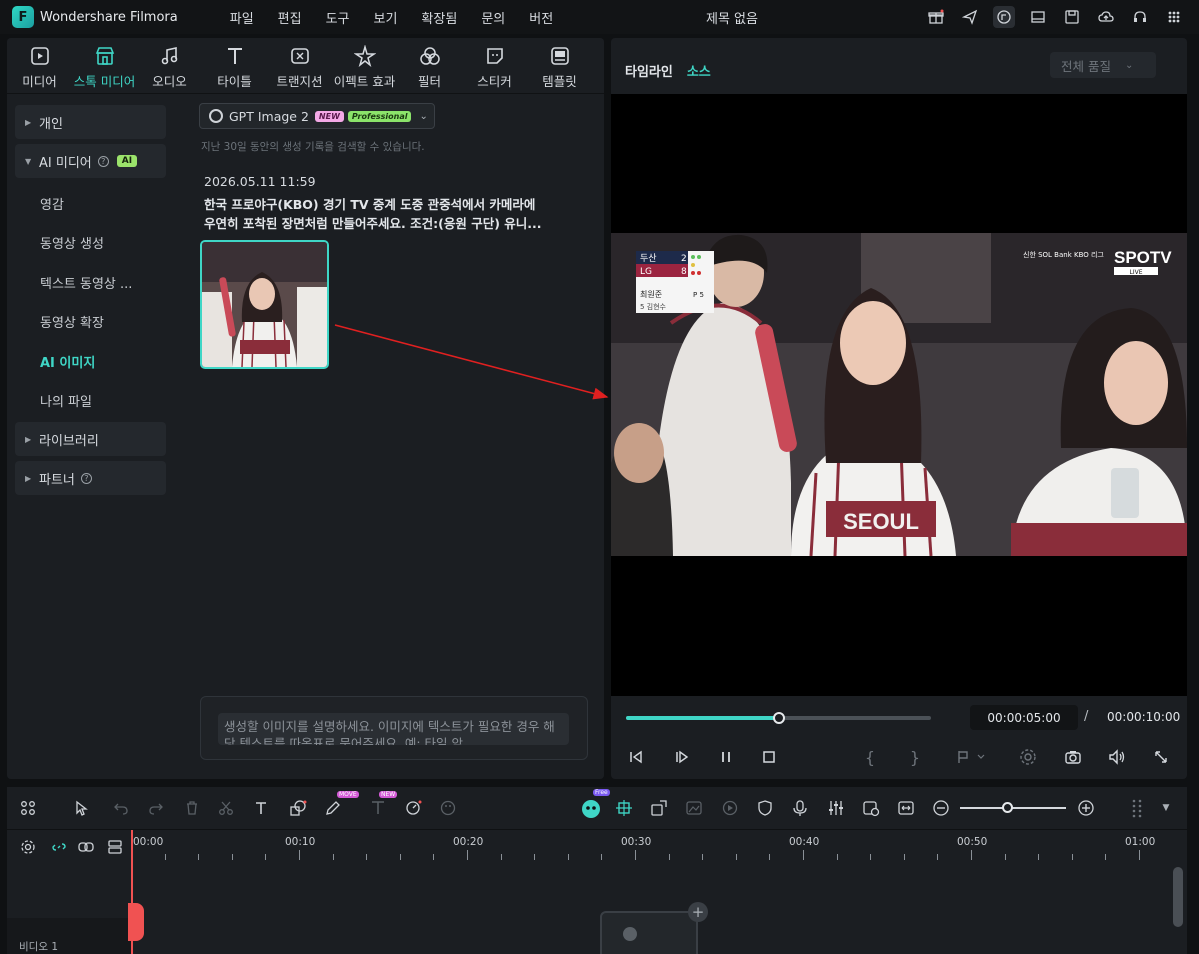 This screenshot has height=954, width=1199. What do you see at coordinates (698, 912) in the screenshot?
I see `add-media-plus-icon: +` at bounding box center [698, 912].